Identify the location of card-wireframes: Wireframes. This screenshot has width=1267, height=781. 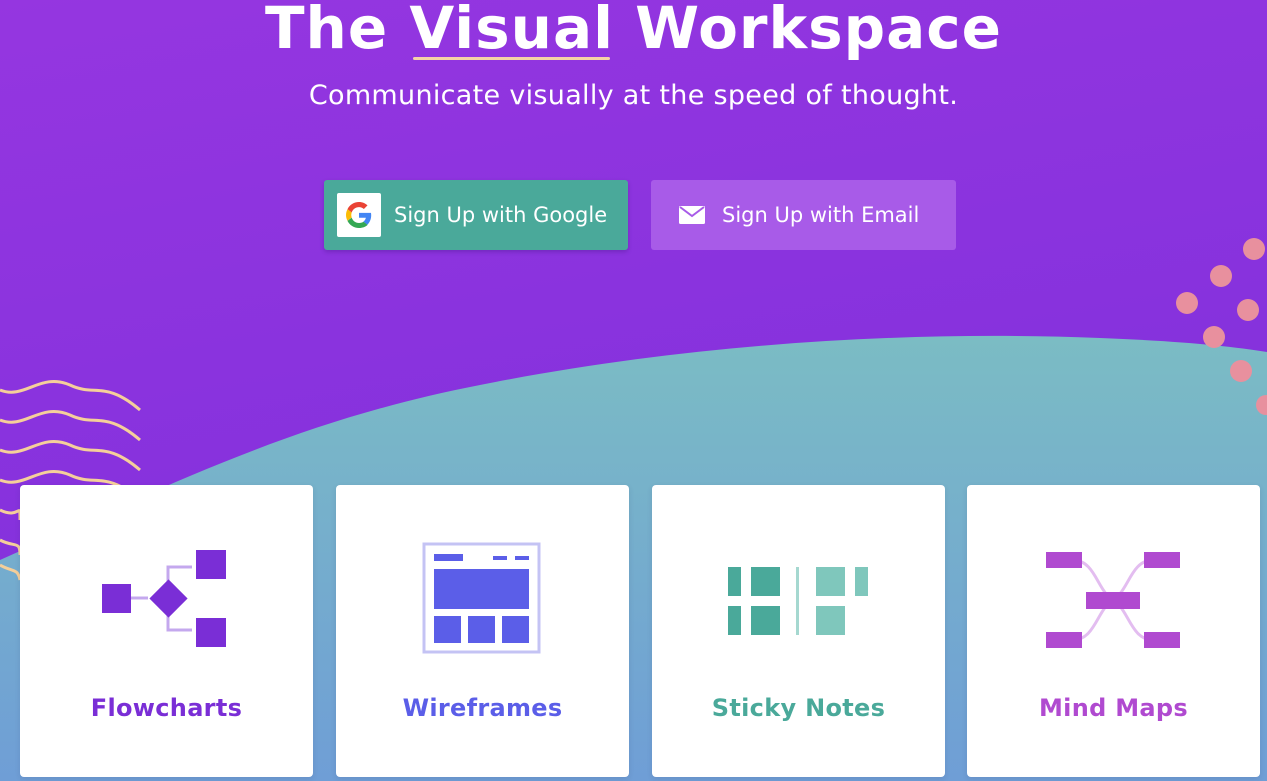
(482, 631).